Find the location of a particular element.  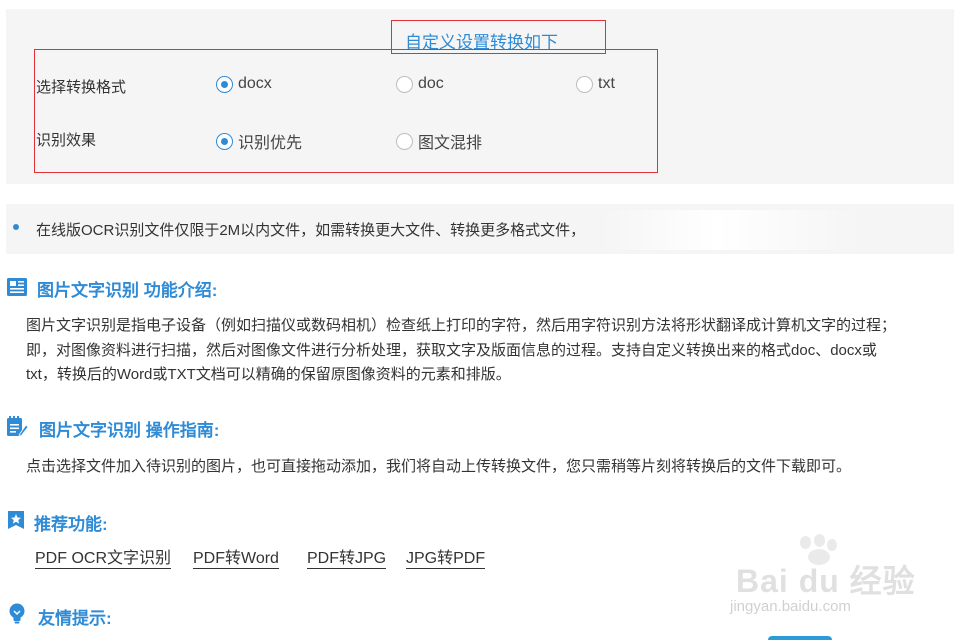

link-pdf-to-jpg: PDF转JPG is located at coordinates (347, 559).